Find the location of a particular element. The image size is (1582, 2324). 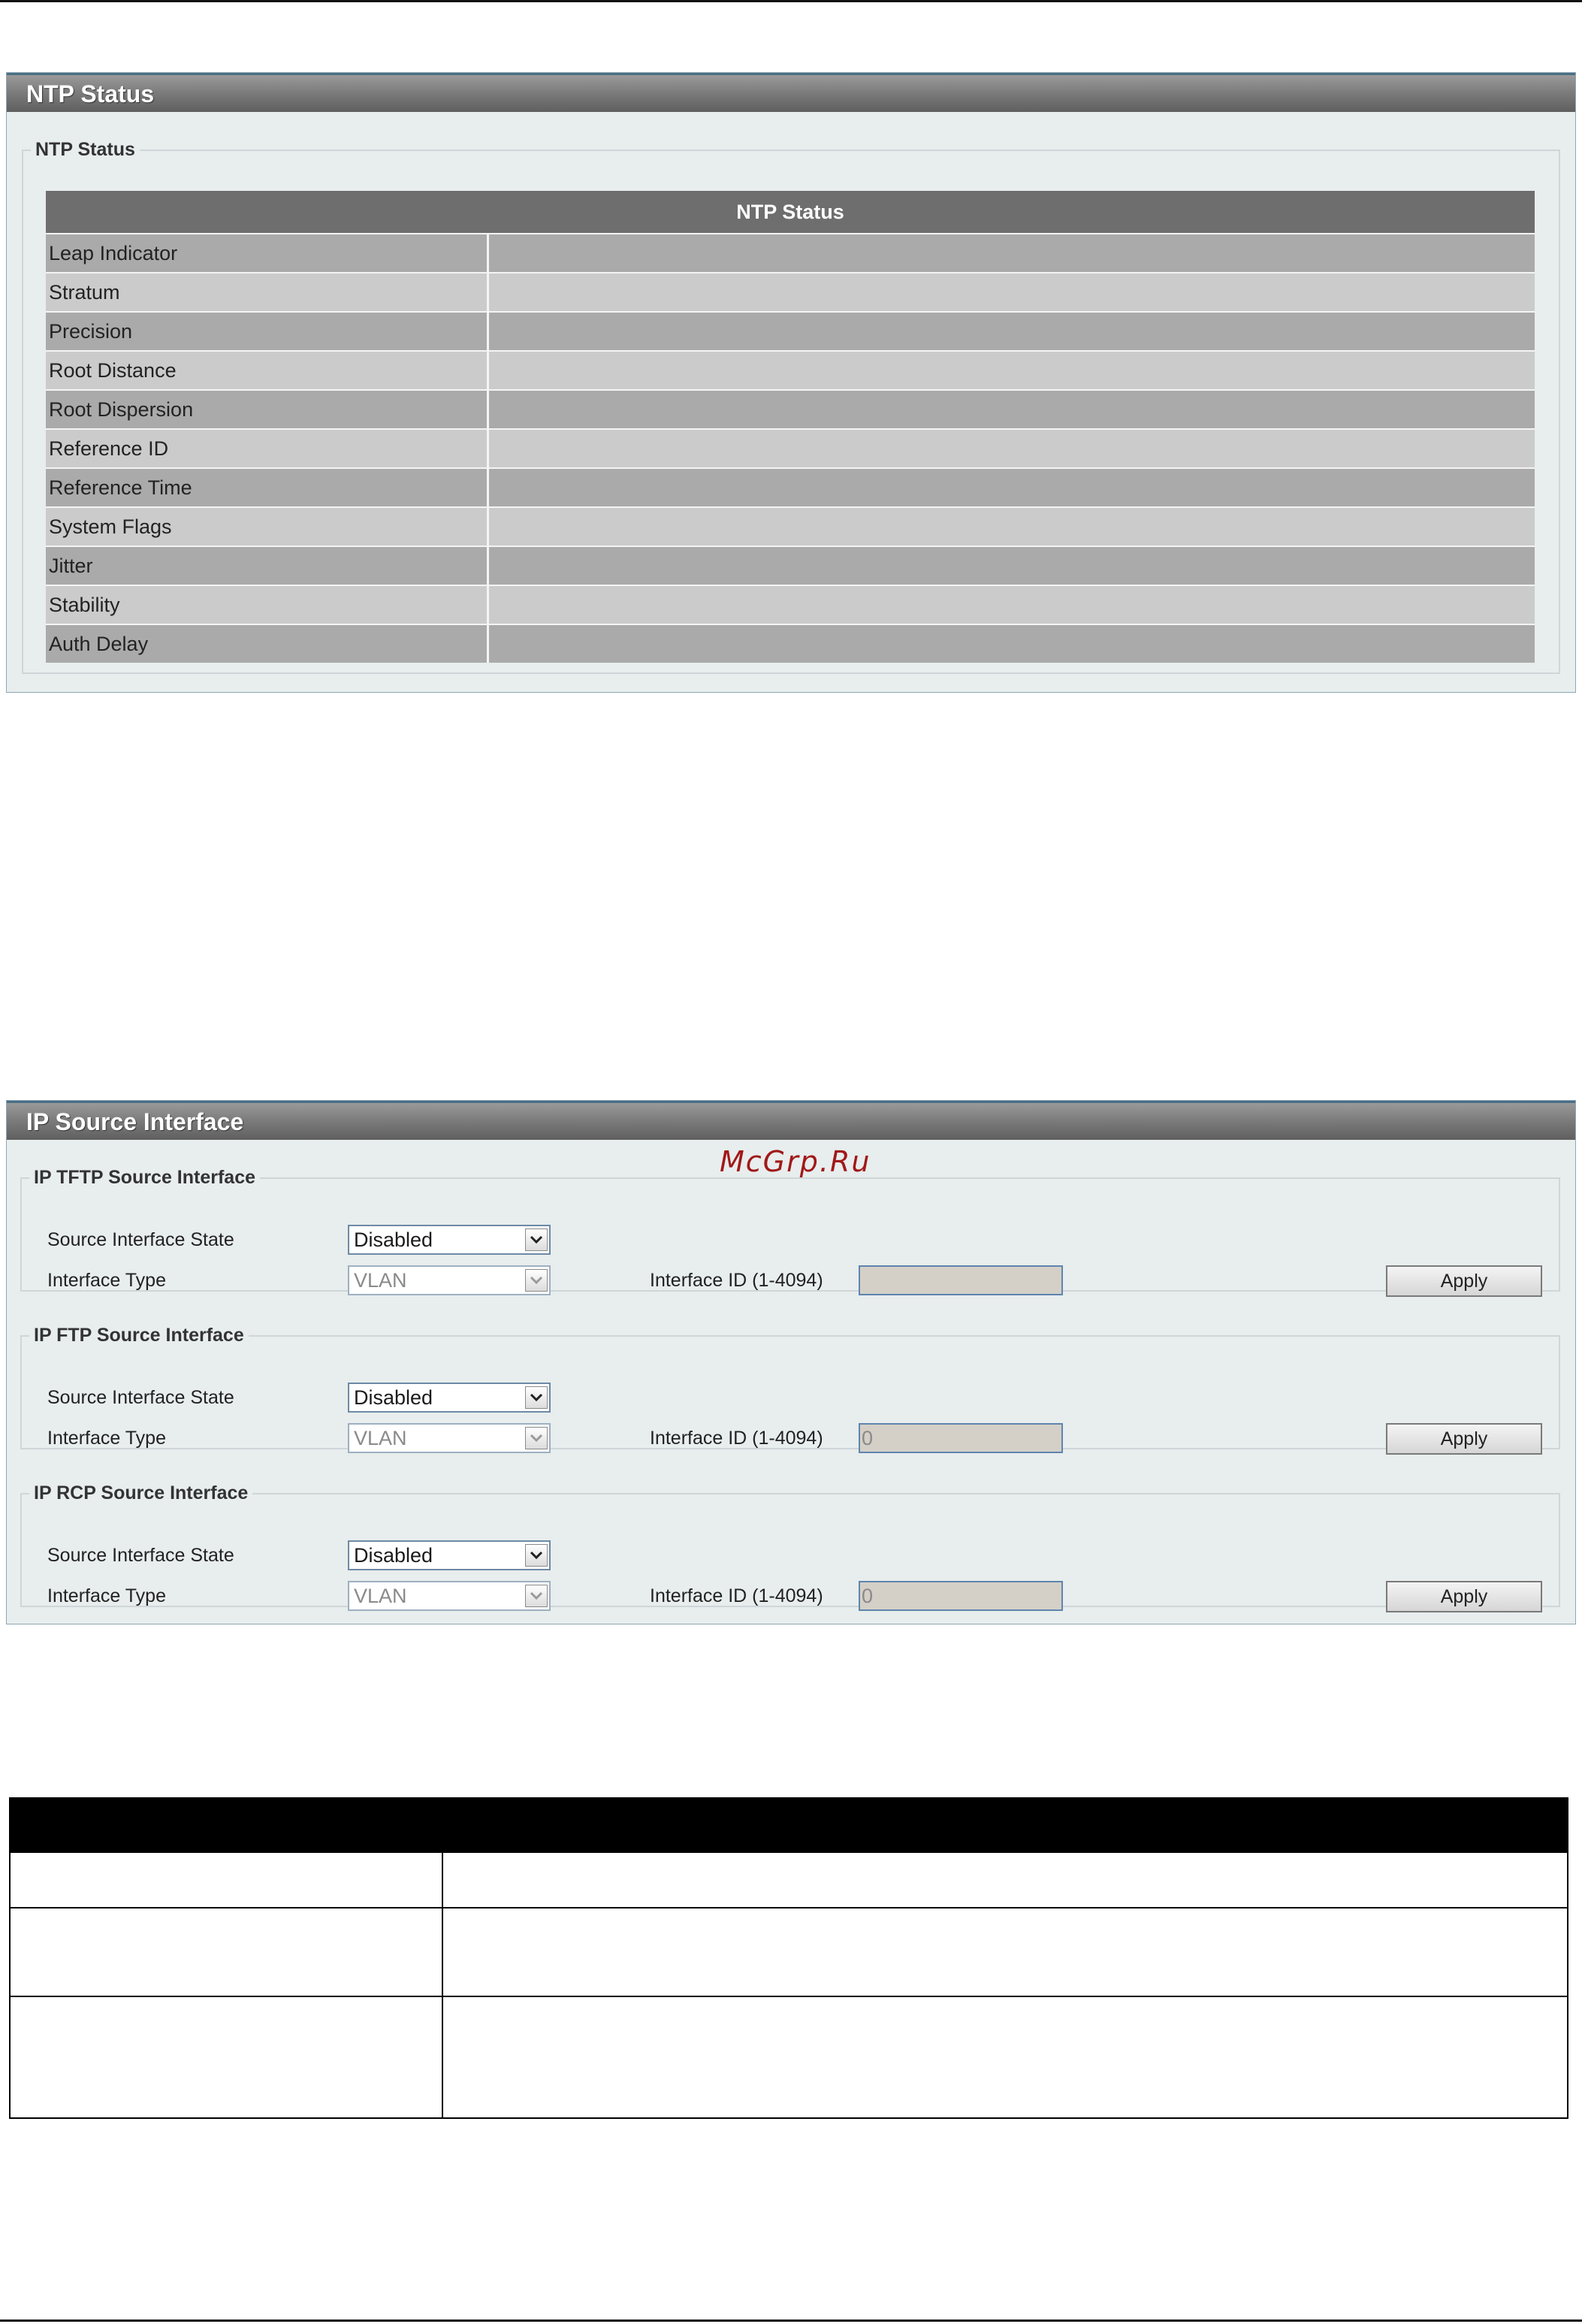

table-row: Auth Delay is located at coordinates (790, 643).